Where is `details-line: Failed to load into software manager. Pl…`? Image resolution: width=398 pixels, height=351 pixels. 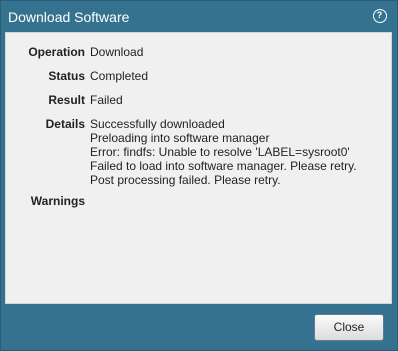
details-line: Failed to load into software manager. Pl… is located at coordinates (223, 166).